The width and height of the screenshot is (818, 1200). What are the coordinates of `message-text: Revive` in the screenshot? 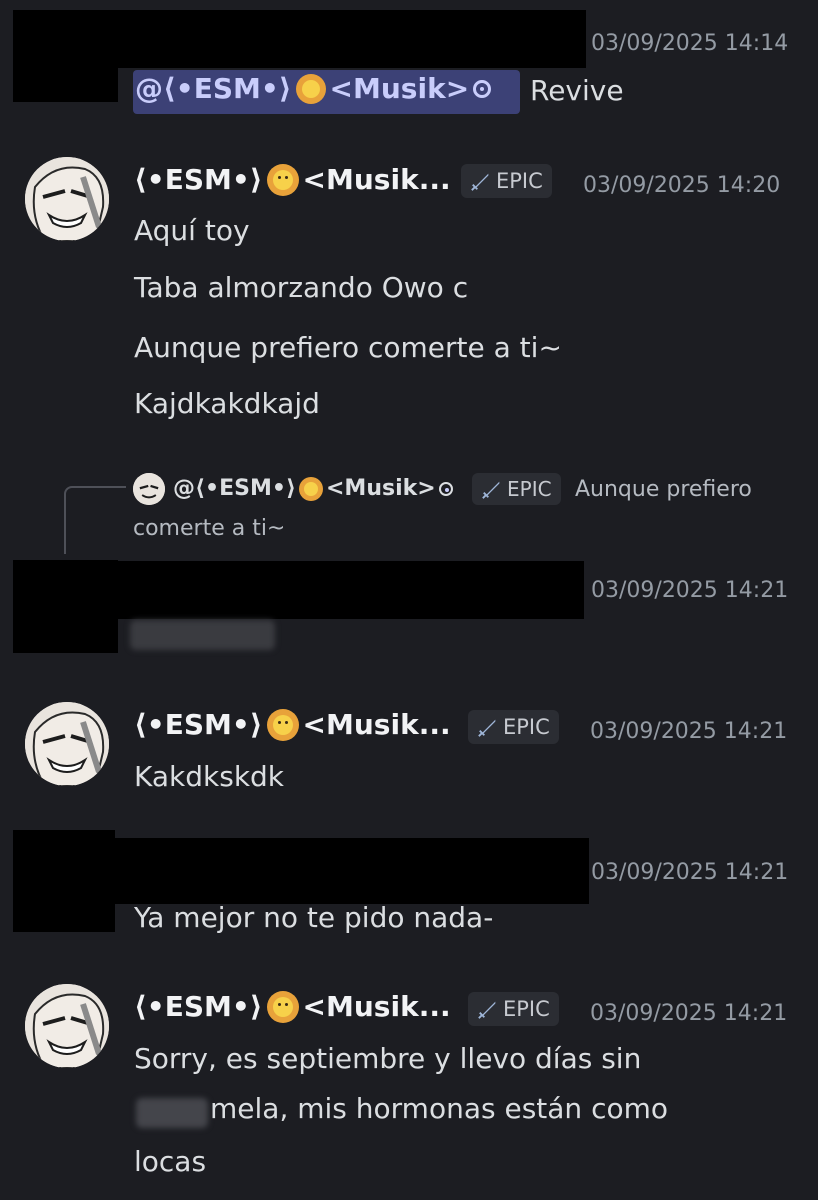 It's located at (577, 90).